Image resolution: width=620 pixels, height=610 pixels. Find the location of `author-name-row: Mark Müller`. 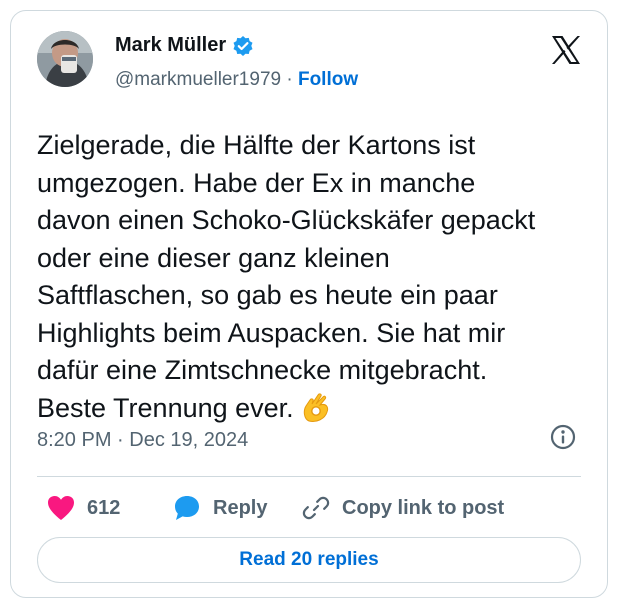

author-name-row: Mark Müller is located at coordinates (184, 45).